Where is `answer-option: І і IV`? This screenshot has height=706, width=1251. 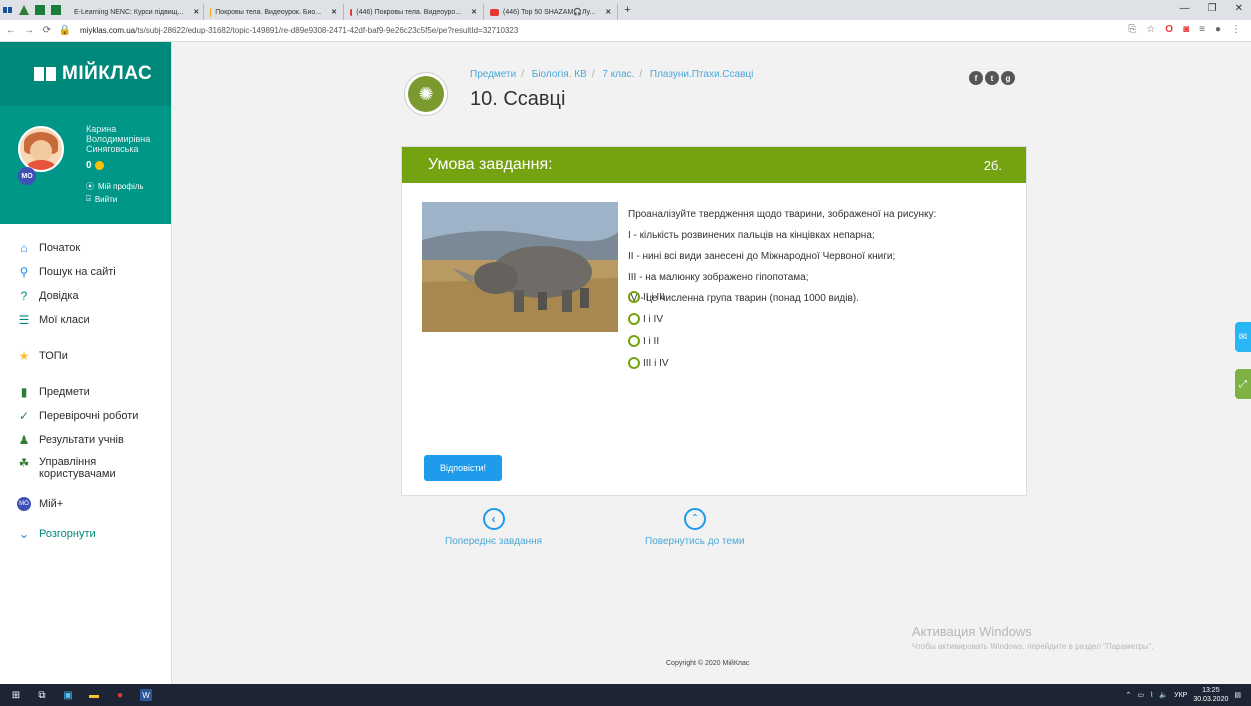 answer-option: І і IV is located at coordinates (648, 319).